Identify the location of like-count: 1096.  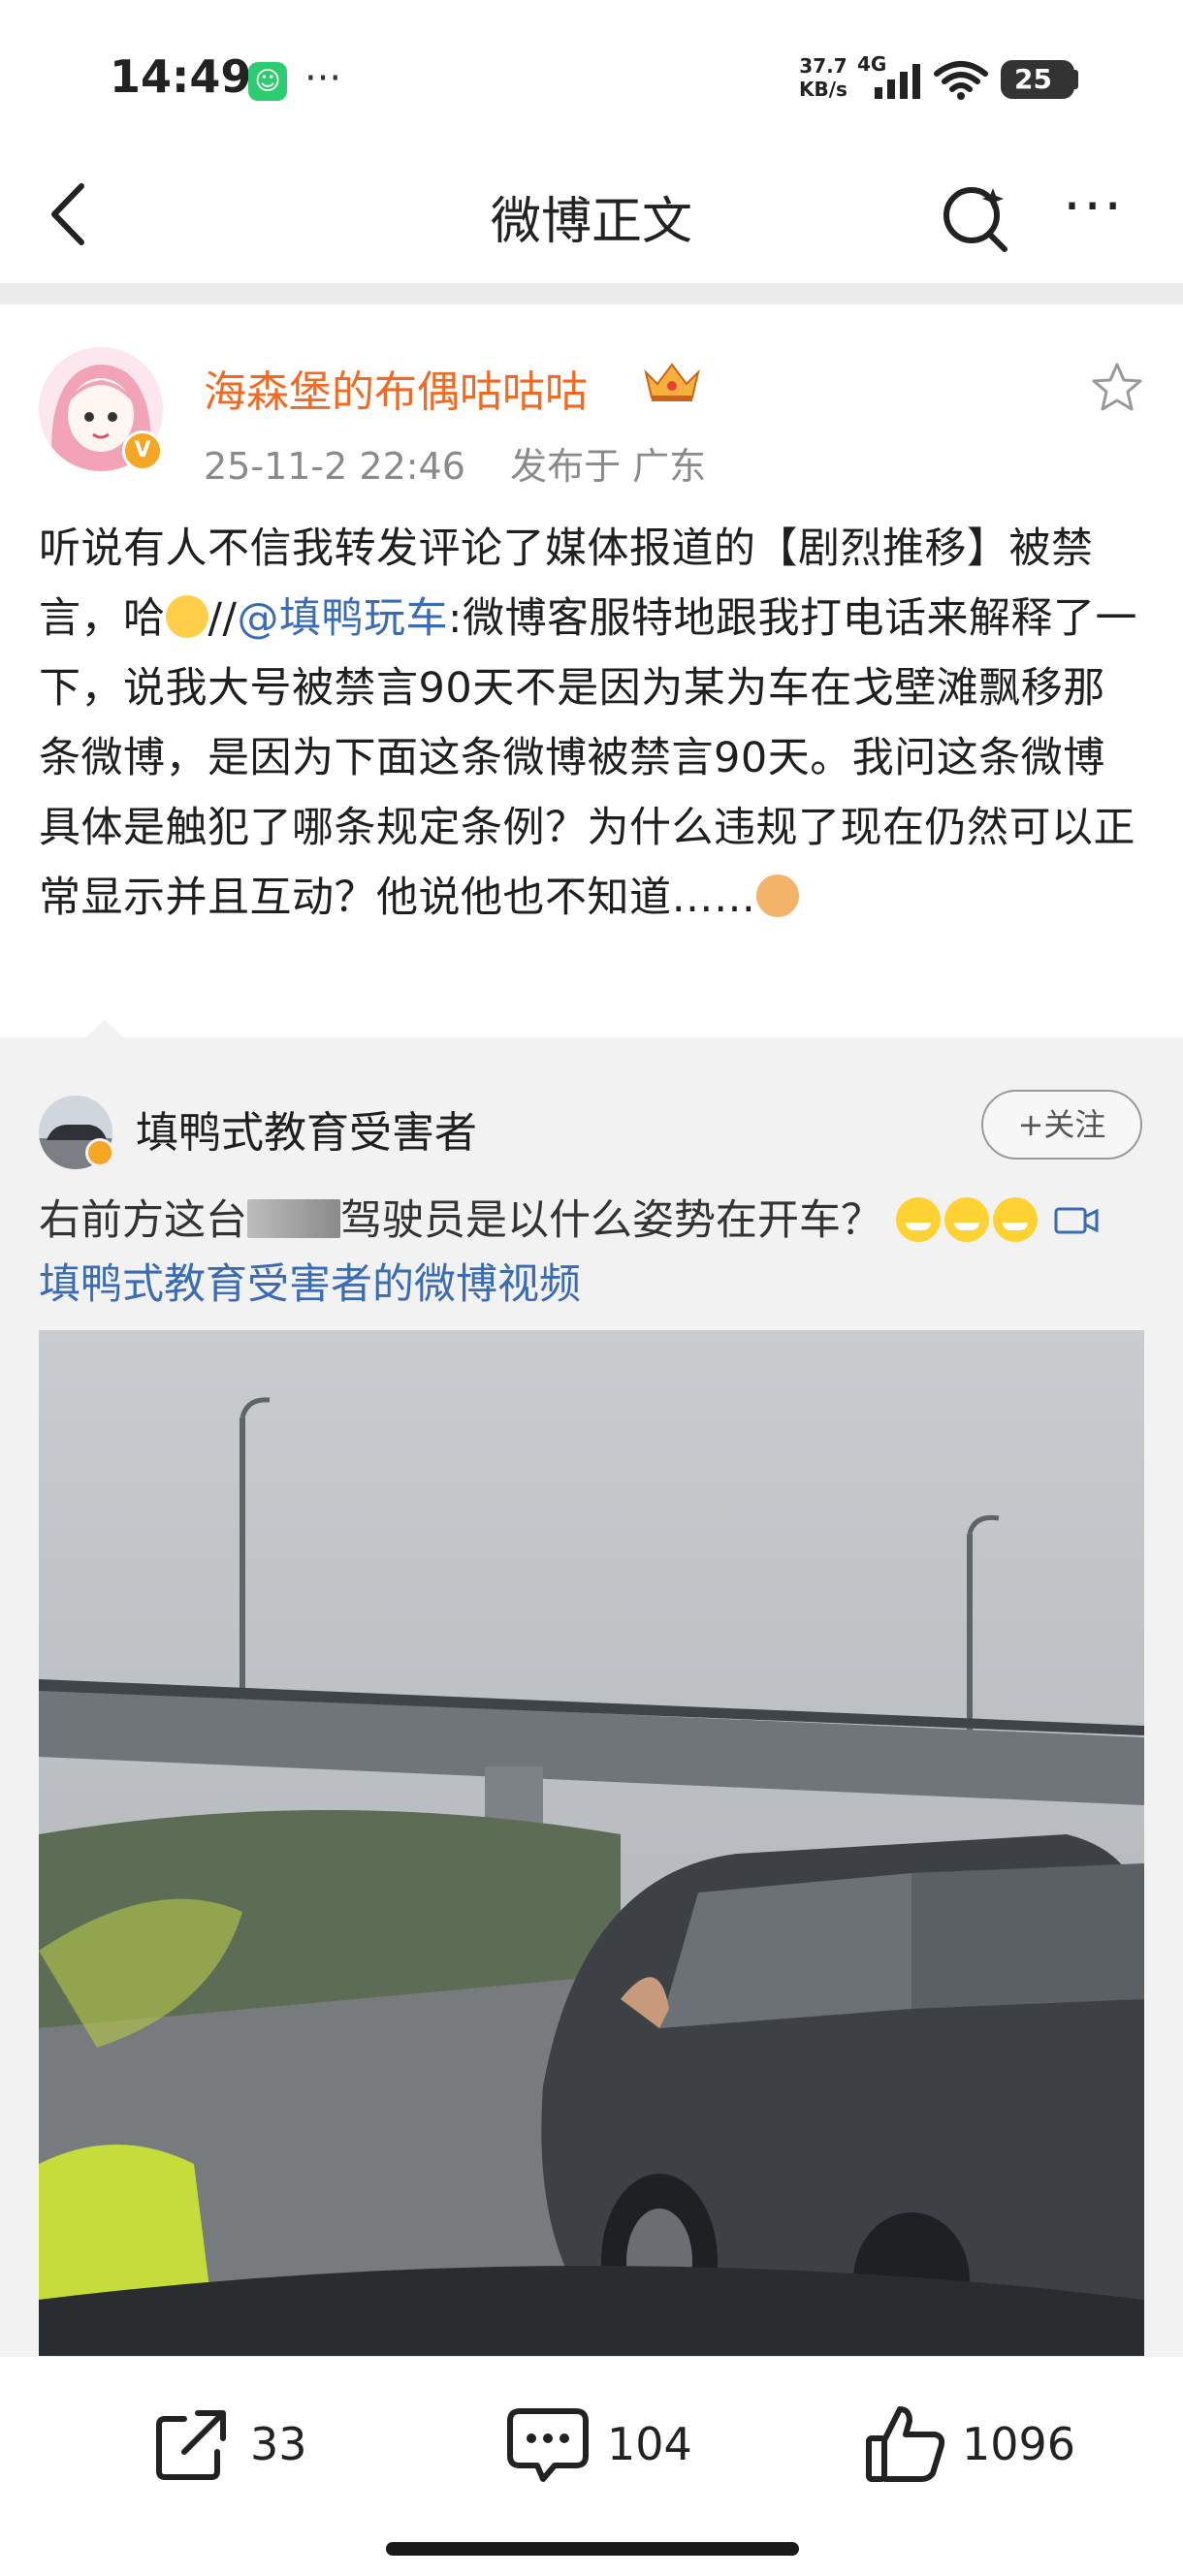
(1019, 2444).